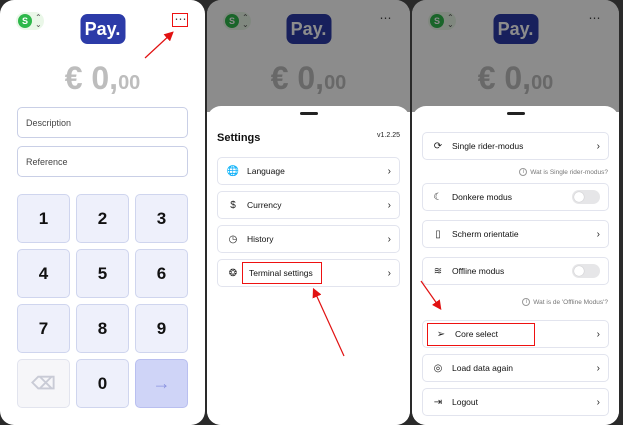 The image size is (623, 425). Describe the element at coordinates (282, 273) in the screenshot. I see `settings-item-label: Terminal settings` at that location.